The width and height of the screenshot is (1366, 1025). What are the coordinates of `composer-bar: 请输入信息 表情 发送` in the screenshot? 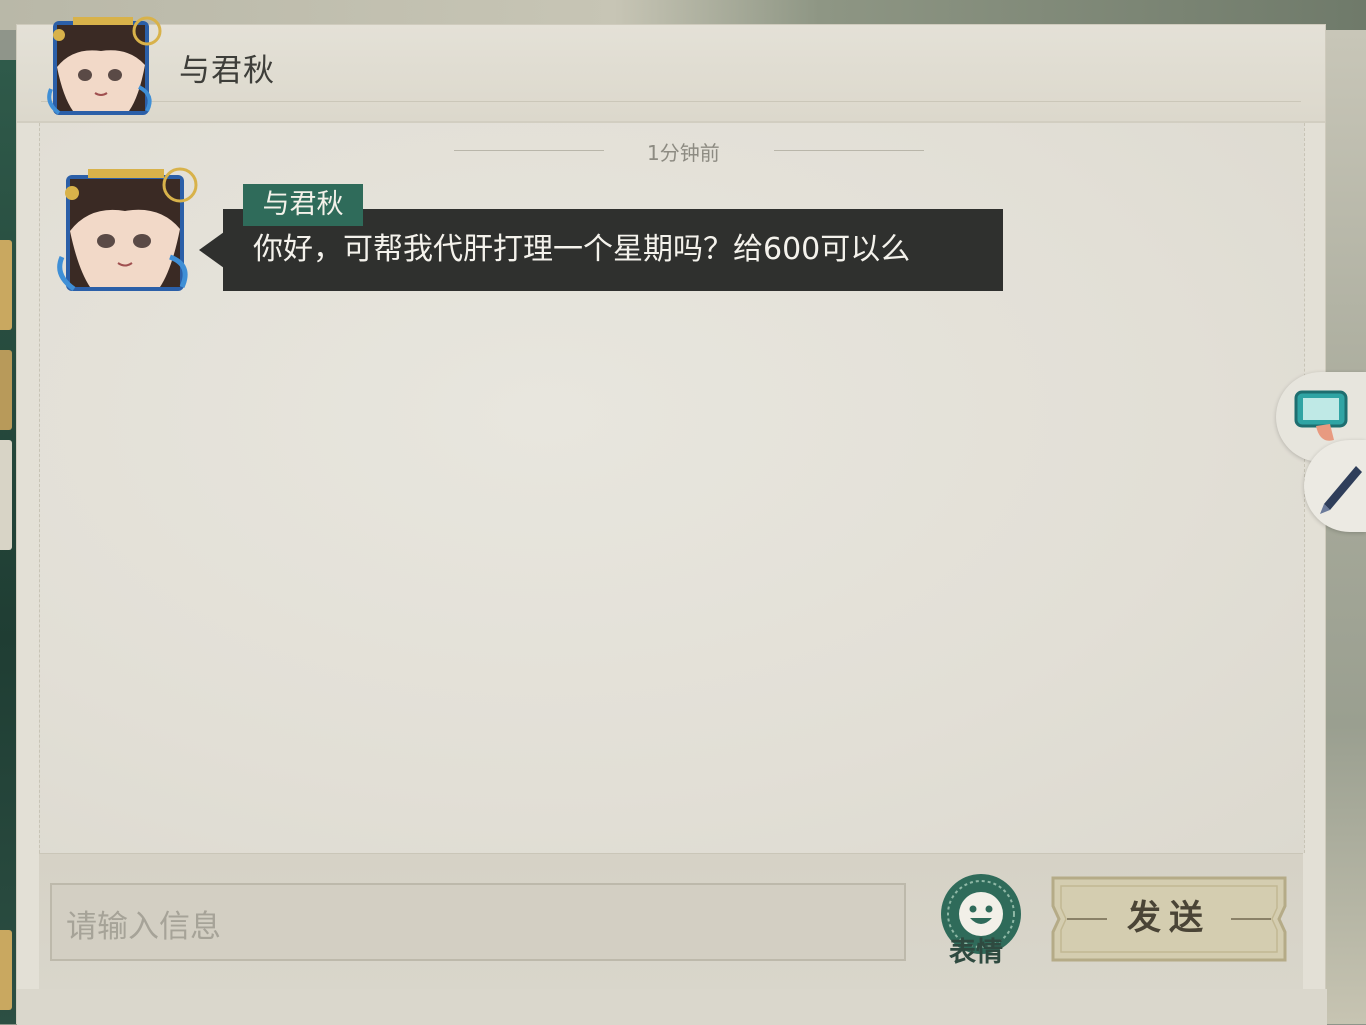 It's located at (671, 921).